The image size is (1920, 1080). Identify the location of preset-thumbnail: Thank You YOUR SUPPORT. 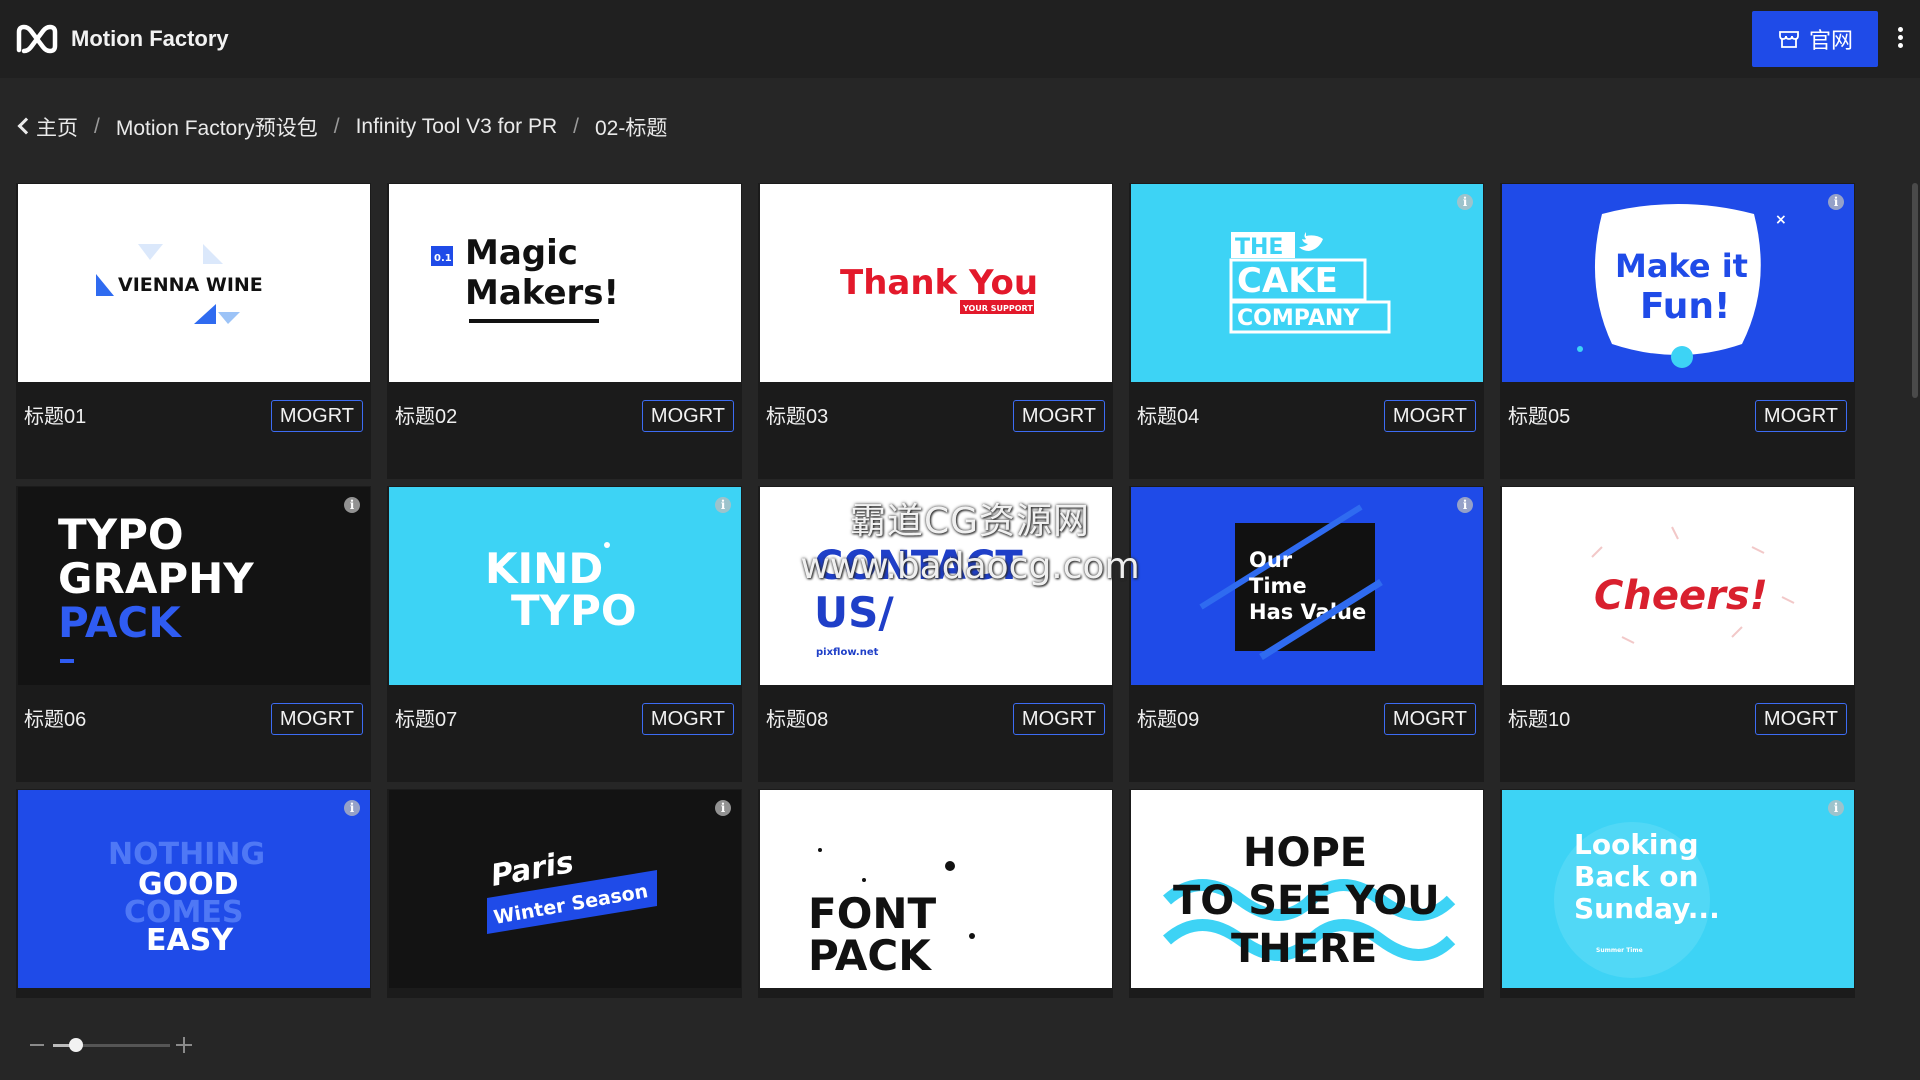
(936, 283).